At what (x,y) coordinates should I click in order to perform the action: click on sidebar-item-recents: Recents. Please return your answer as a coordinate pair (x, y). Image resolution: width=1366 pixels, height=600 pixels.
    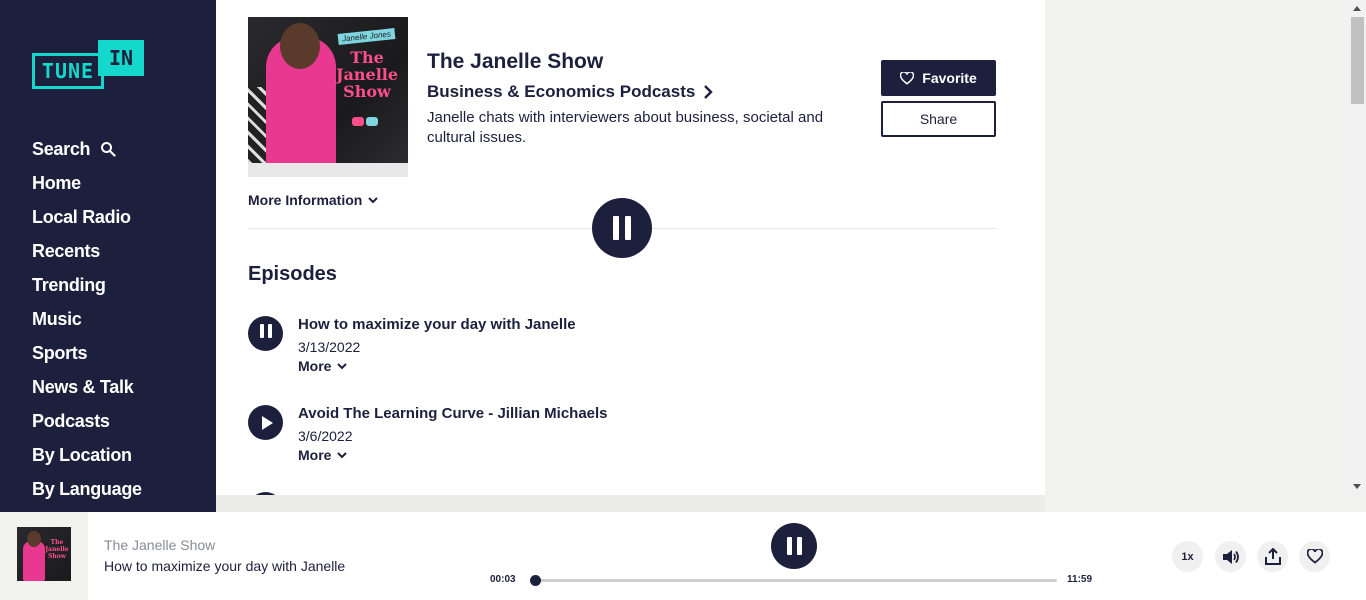
    Looking at the image, I should click on (87, 251).